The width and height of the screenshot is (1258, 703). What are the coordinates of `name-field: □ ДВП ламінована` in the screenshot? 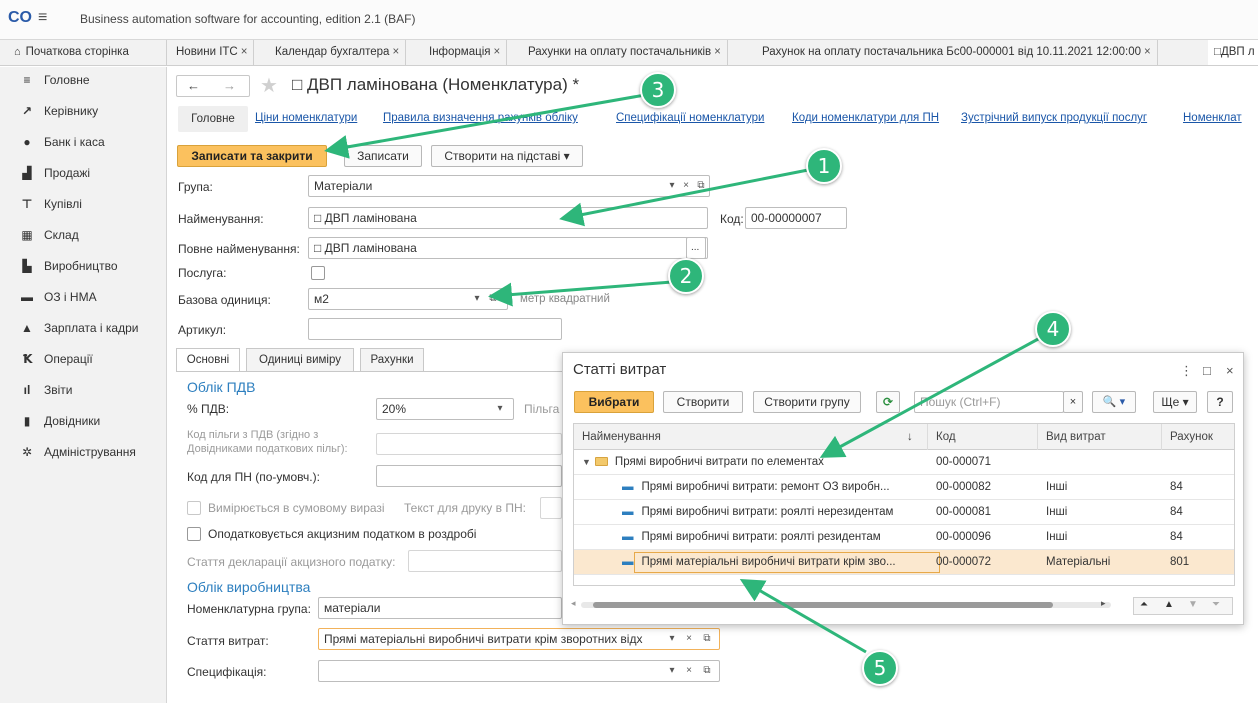 It's located at (508, 218).